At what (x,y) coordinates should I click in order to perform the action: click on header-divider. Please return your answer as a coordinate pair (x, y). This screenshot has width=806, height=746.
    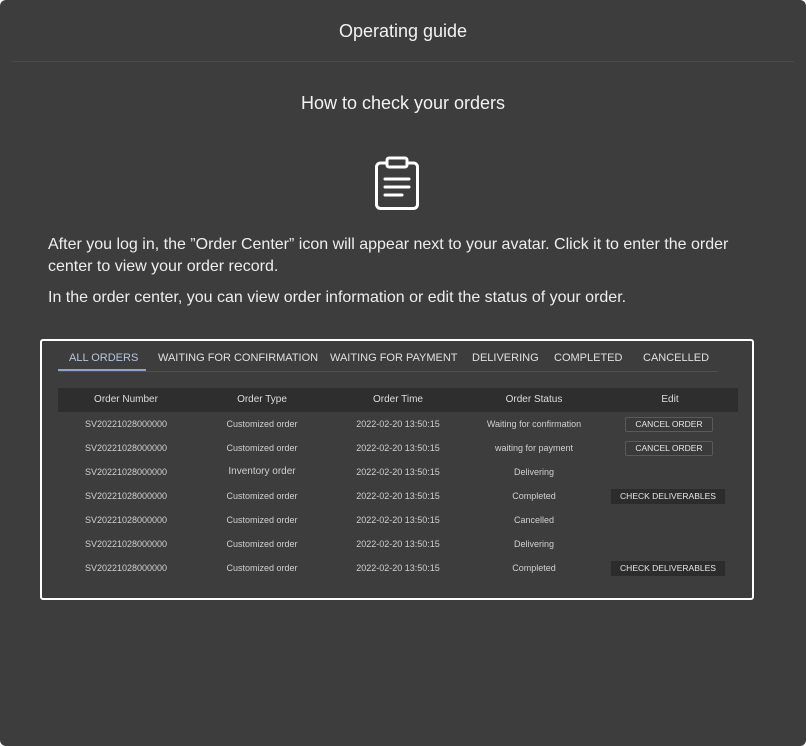
    Looking at the image, I should click on (403, 61).